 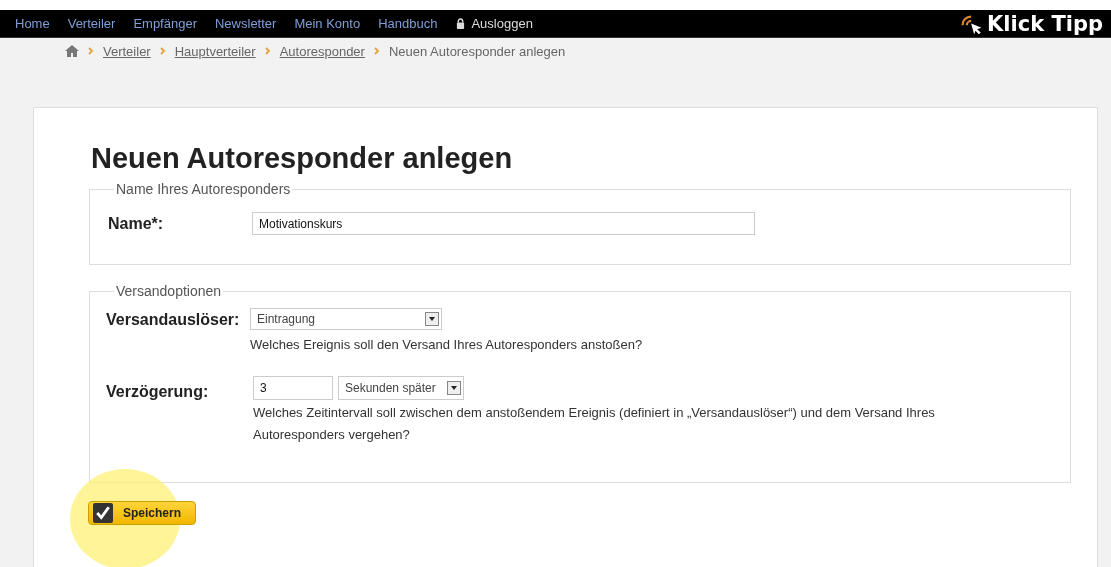 I want to click on fieldset-legend: Versandoptionen, so click(x=169, y=291).